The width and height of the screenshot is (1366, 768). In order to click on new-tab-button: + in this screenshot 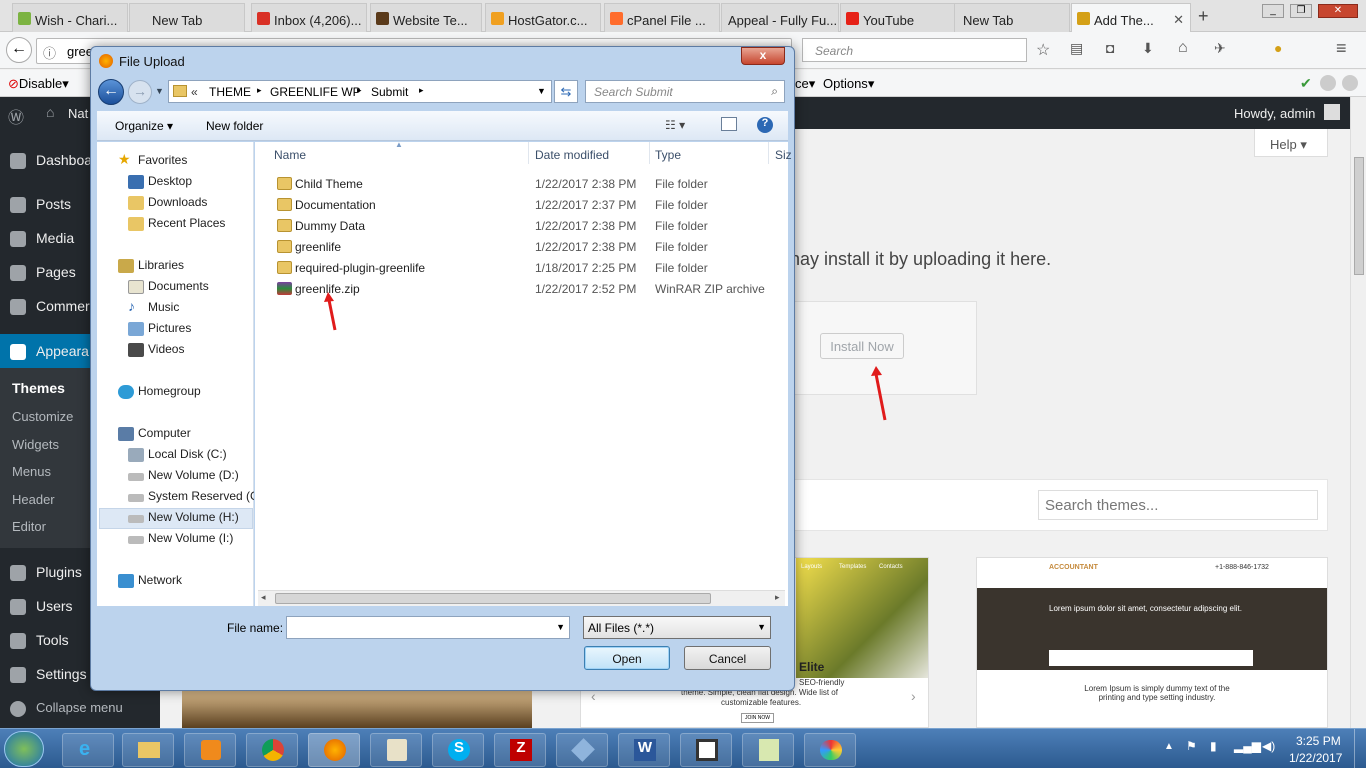, I will do `click(1203, 16)`.